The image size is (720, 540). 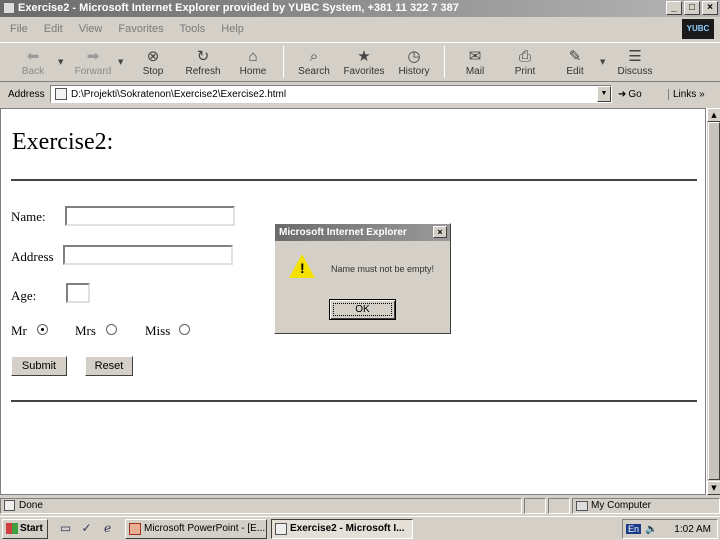 I want to click on menu-view: View, so click(x=91, y=29).